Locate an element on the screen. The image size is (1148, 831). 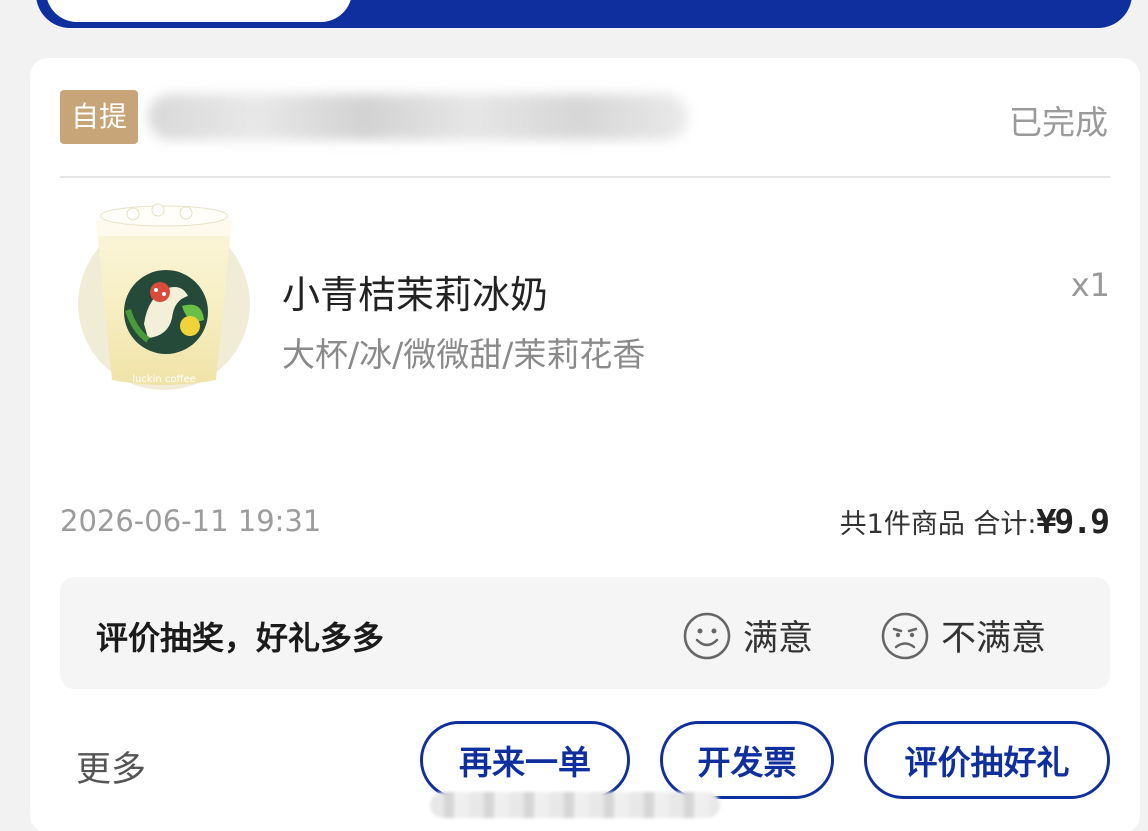
order-total-row: 共1件商品 合计: ¥9.9 is located at coordinates (974, 521).